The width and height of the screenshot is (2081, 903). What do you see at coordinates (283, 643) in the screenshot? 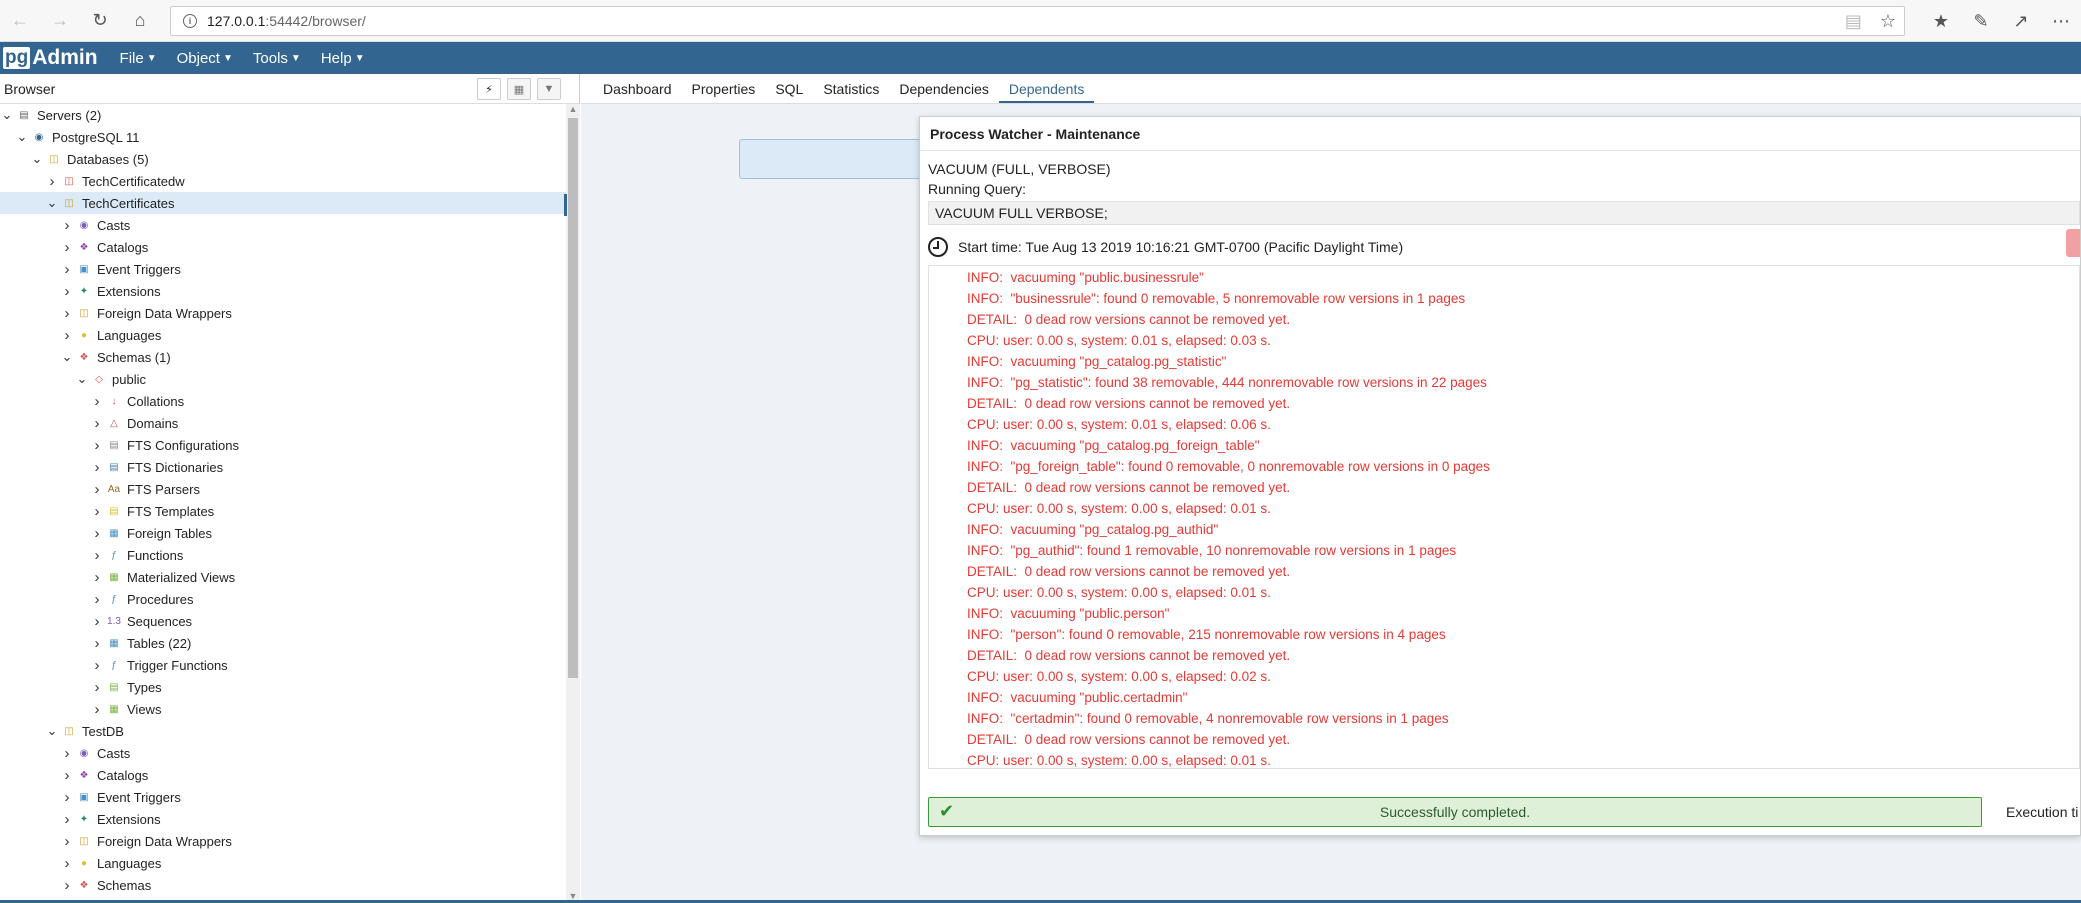
I see `tree-node: › ▦ Tables (22)` at bounding box center [283, 643].